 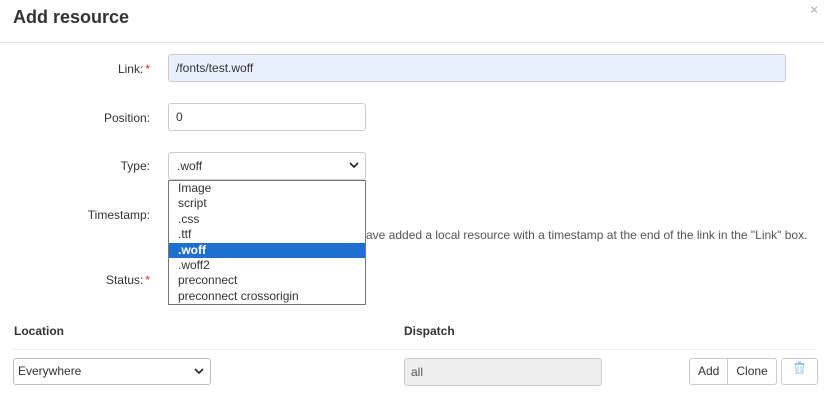 What do you see at coordinates (130, 69) in the screenshot?
I see `link-label-text: Link:` at bounding box center [130, 69].